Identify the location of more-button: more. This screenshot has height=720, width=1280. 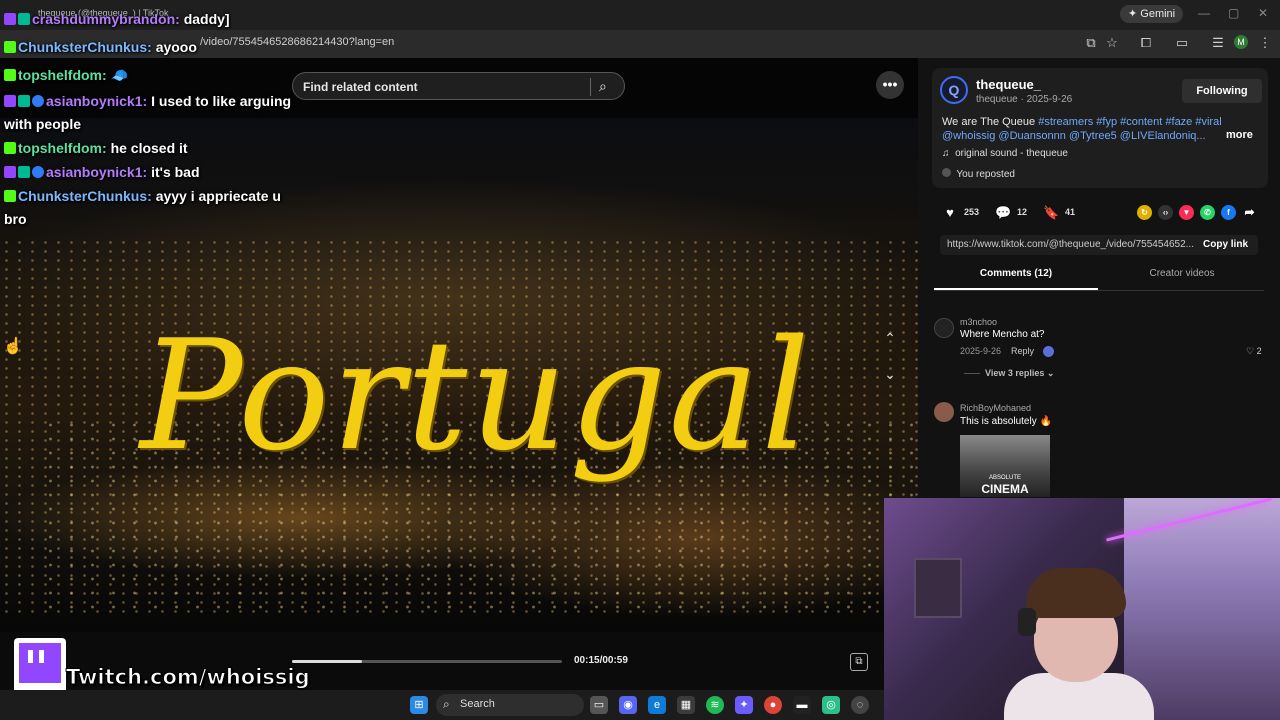
(1239, 135).